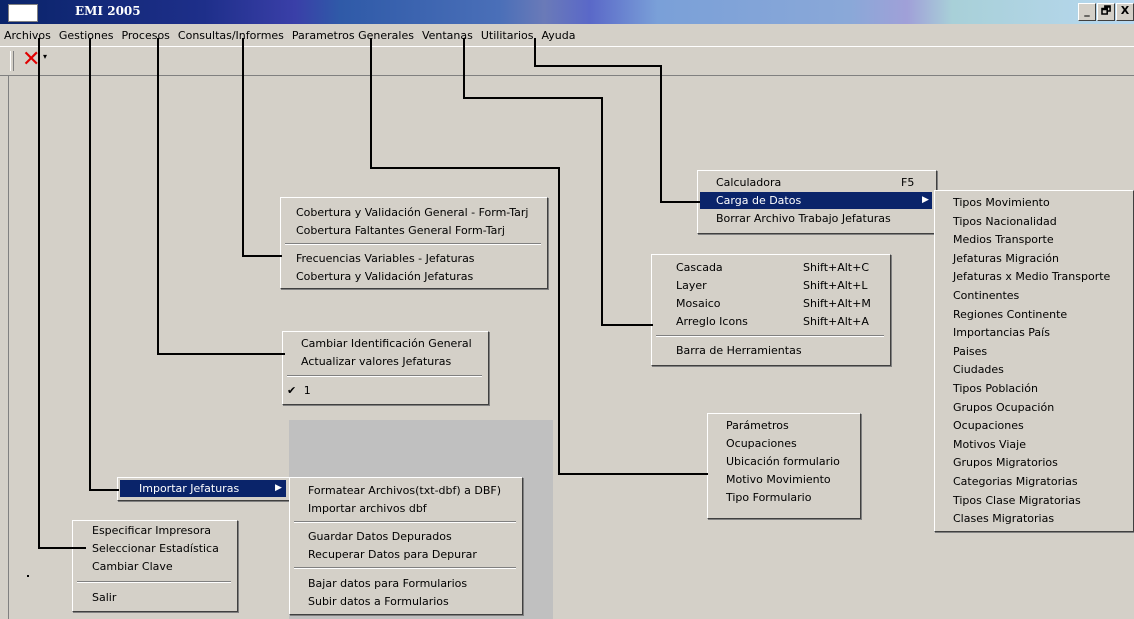  I want to click on menu-item: Especificar Impresora, so click(151, 530).